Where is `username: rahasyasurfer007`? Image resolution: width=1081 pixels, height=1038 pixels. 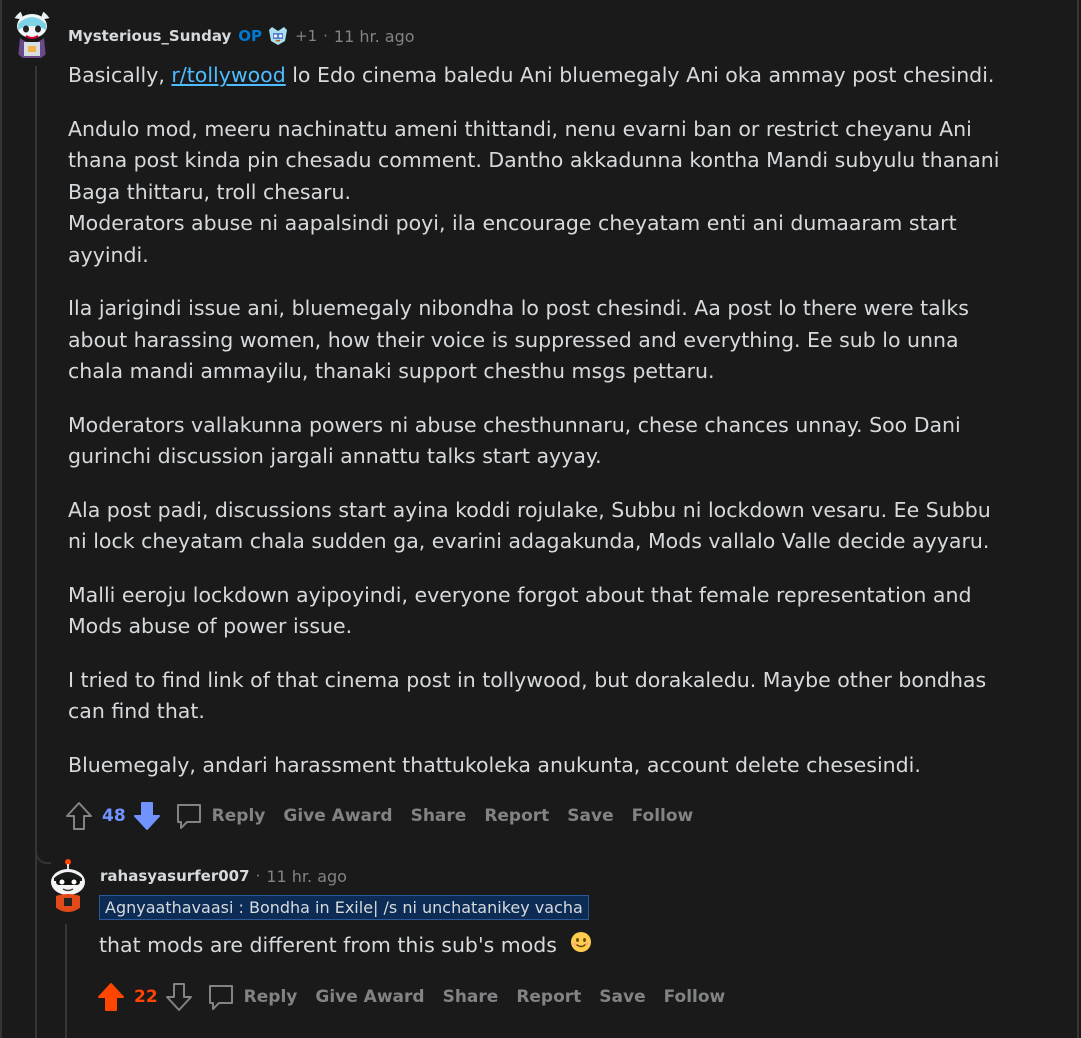
username: rahasyasurfer007 is located at coordinates (175, 876).